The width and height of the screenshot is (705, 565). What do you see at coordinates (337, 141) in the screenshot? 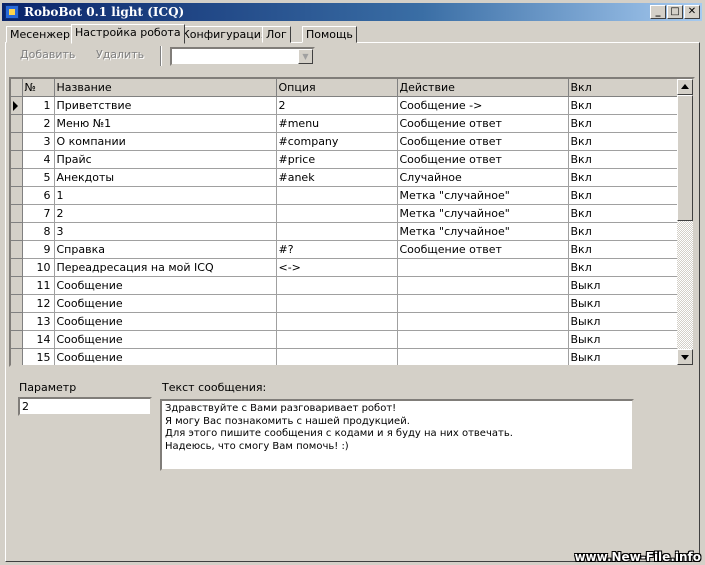
I see `cell-option: #company` at bounding box center [337, 141].